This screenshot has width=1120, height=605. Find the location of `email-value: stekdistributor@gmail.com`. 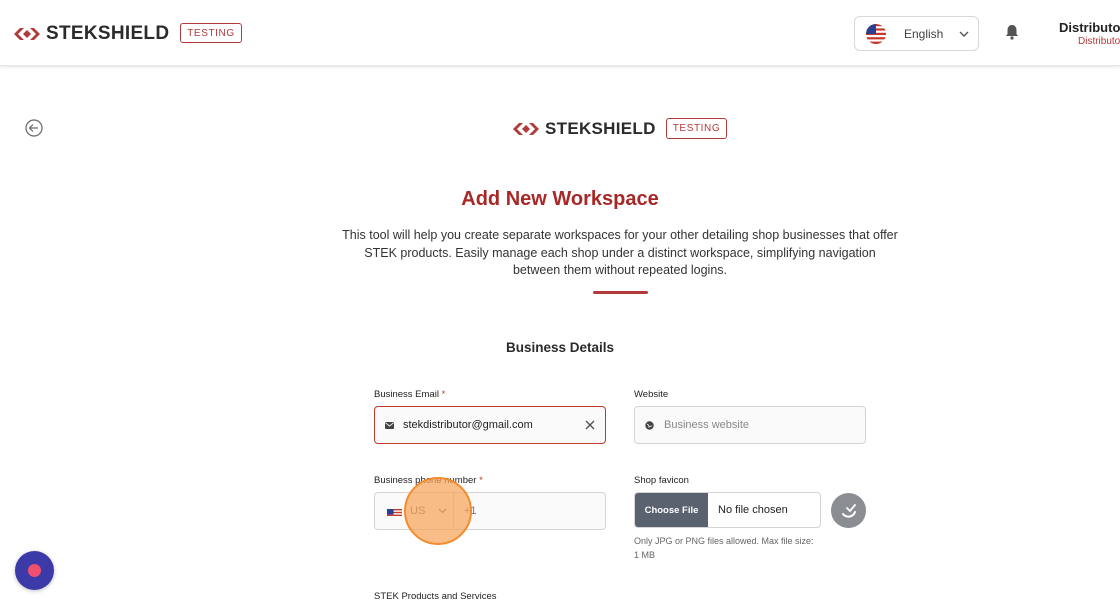

email-value: stekdistributor@gmail.com is located at coordinates (468, 425).